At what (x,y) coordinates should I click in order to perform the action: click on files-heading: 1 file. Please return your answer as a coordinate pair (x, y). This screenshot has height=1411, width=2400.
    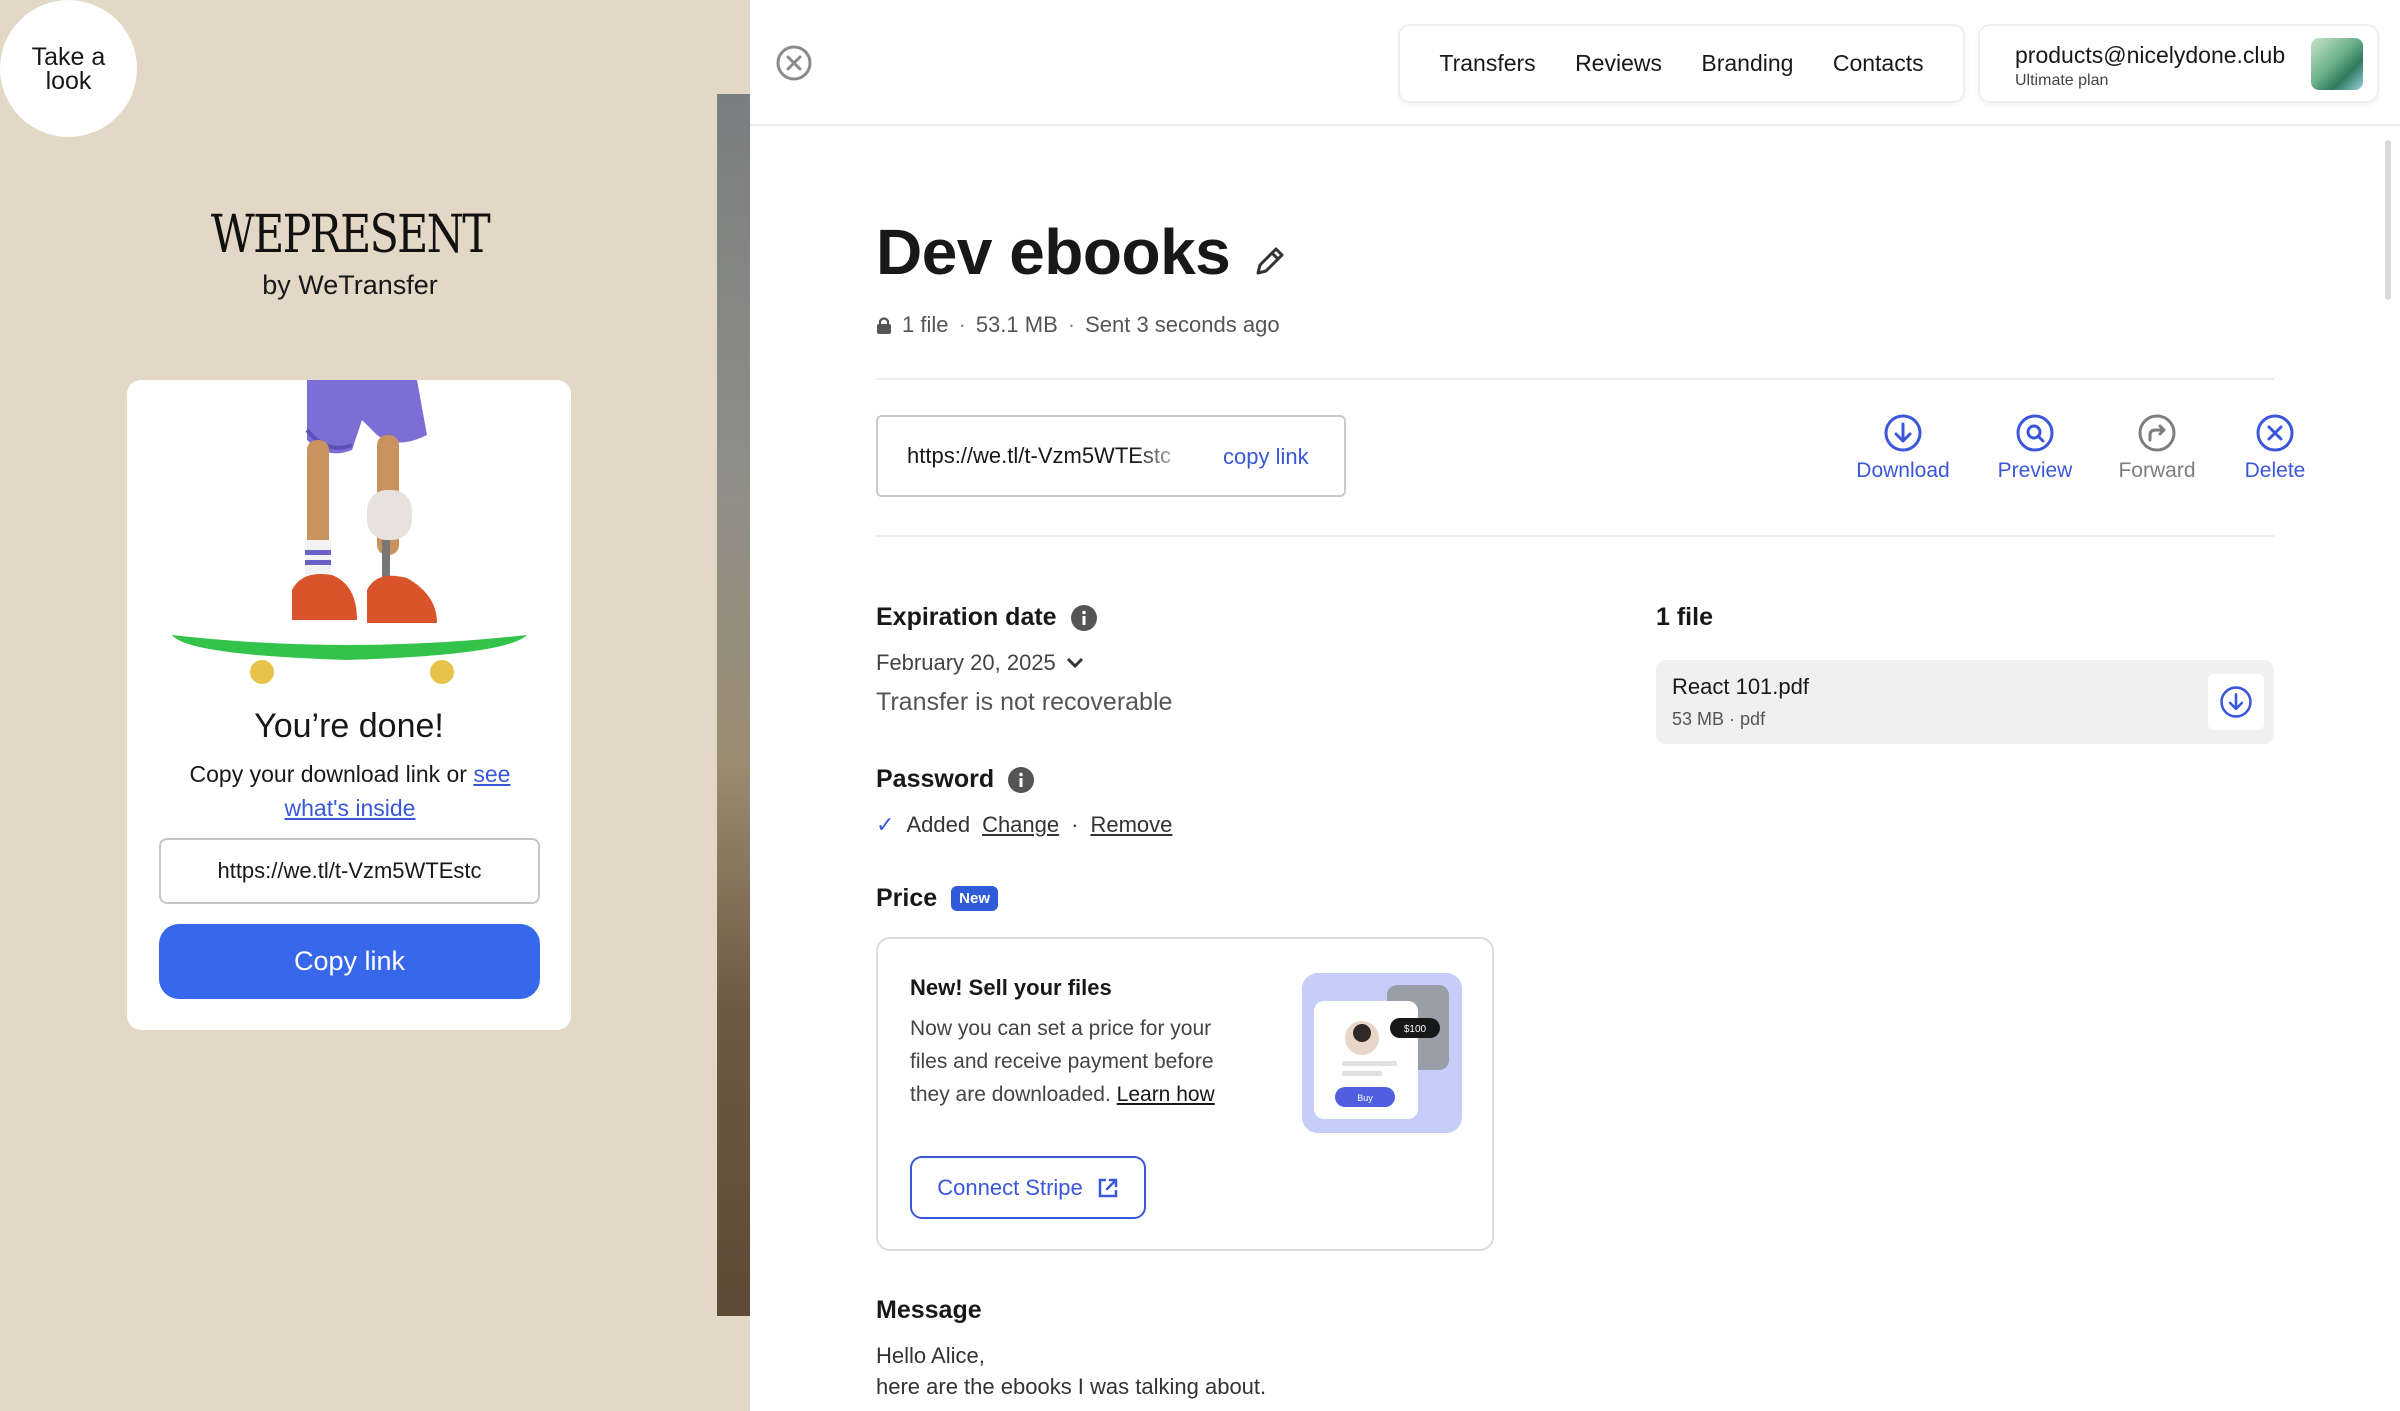
    Looking at the image, I should click on (1684, 617).